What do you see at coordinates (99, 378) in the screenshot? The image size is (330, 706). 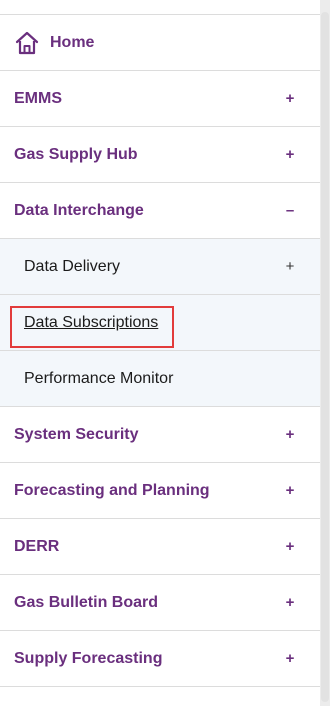 I see `subnav-item-label: Performance Monitor` at bounding box center [99, 378].